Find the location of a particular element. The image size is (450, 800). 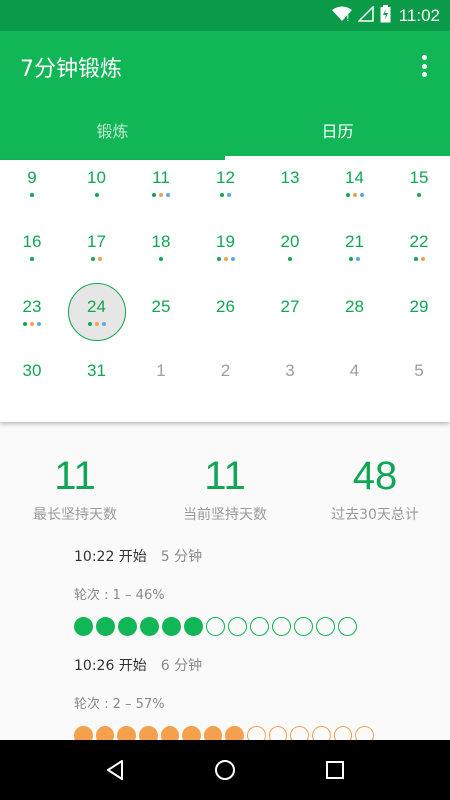

stat-value: 48 is located at coordinates (375, 476).